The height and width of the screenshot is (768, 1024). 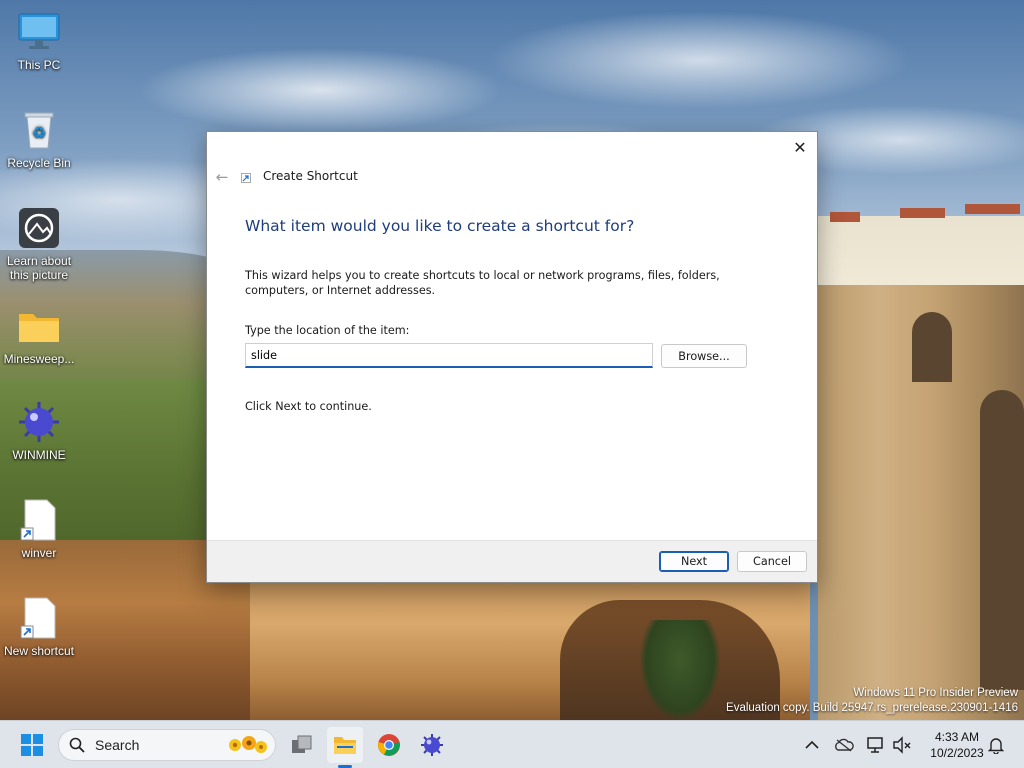 I want to click on taskbar-search-box: Search, so click(x=167, y=745).